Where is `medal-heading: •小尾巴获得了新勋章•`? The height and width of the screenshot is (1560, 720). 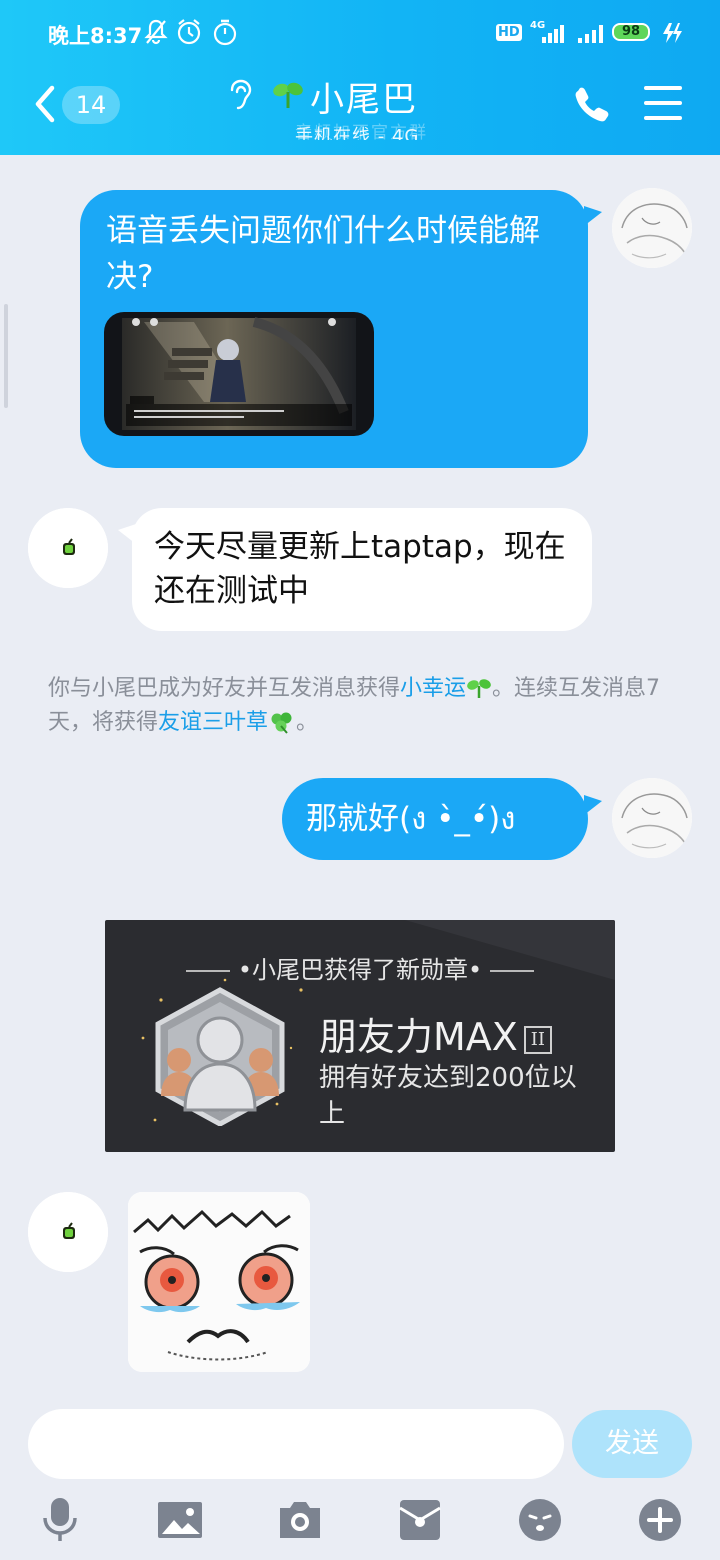 medal-heading: •小尾巴获得了新勋章• is located at coordinates (360, 967).